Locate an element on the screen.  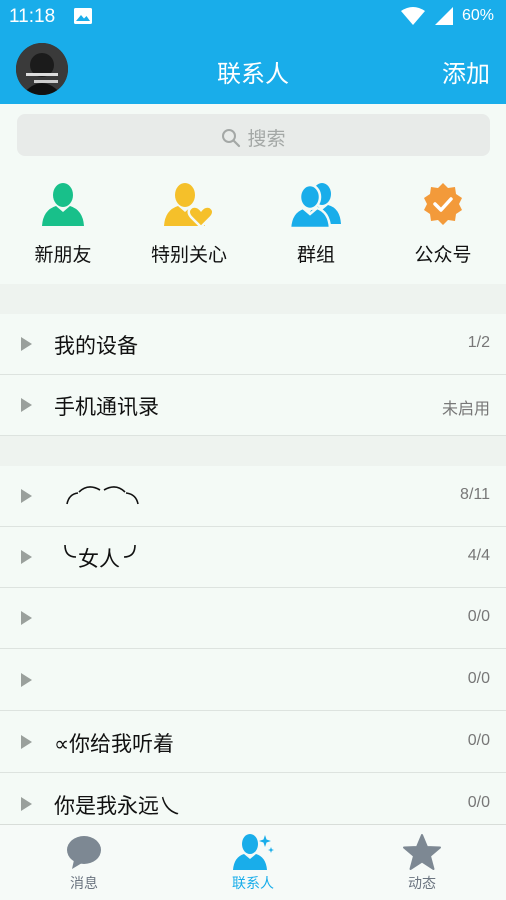
group-count: 未启用 is located at coordinates (465, 408).